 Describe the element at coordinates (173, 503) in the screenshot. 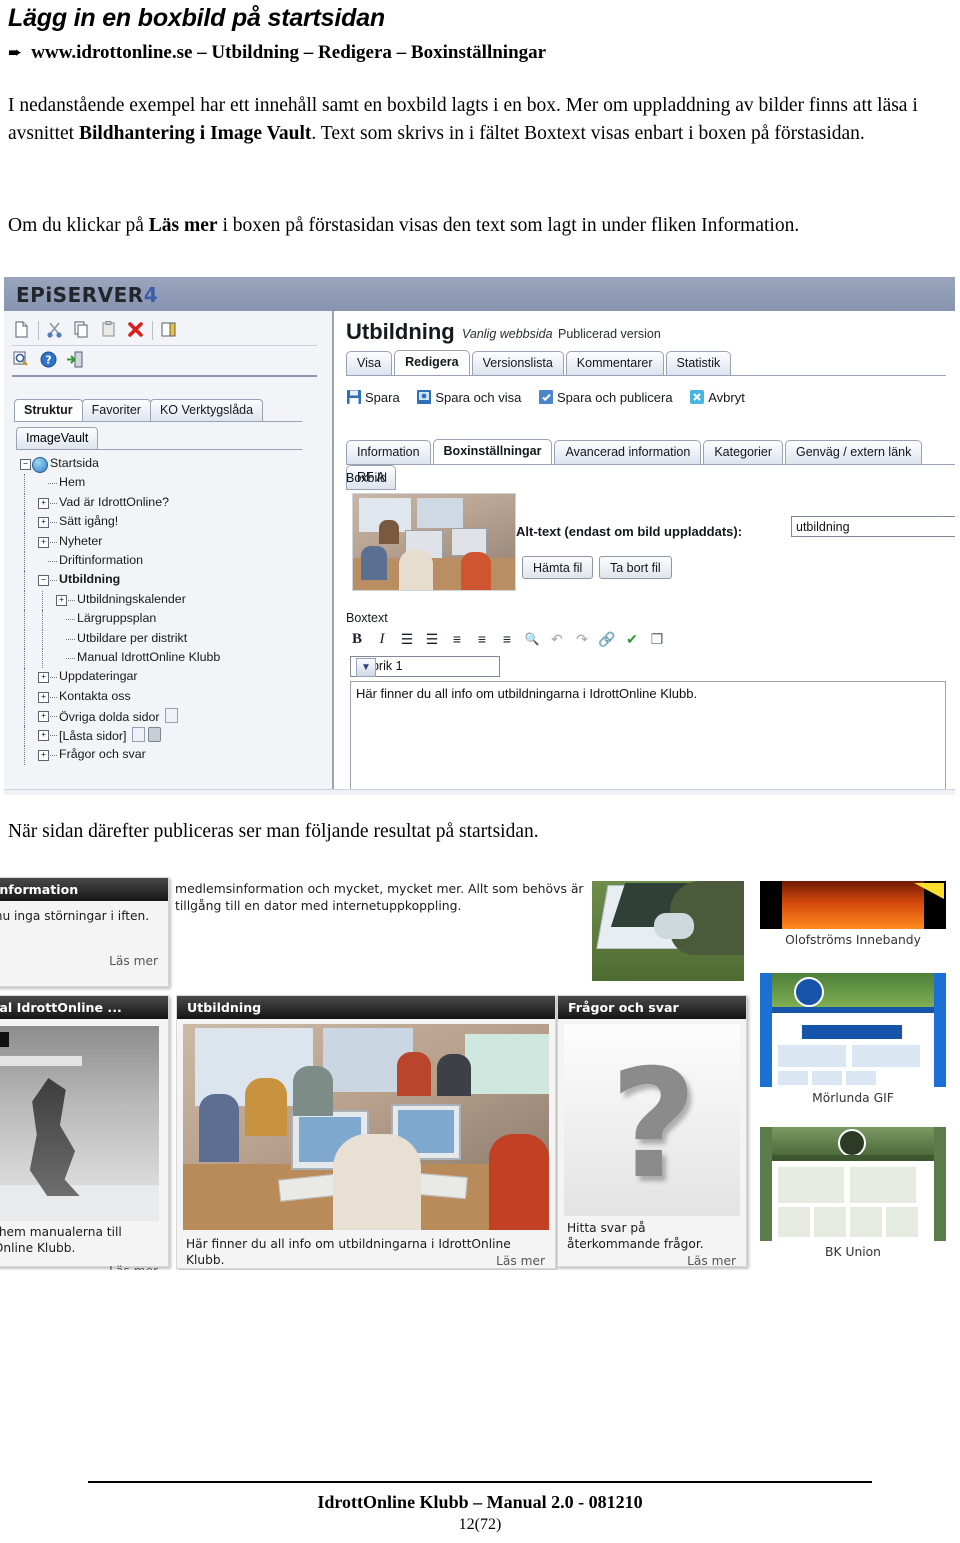

I see `tree-item: + Vad är IdrottOnline?` at that location.